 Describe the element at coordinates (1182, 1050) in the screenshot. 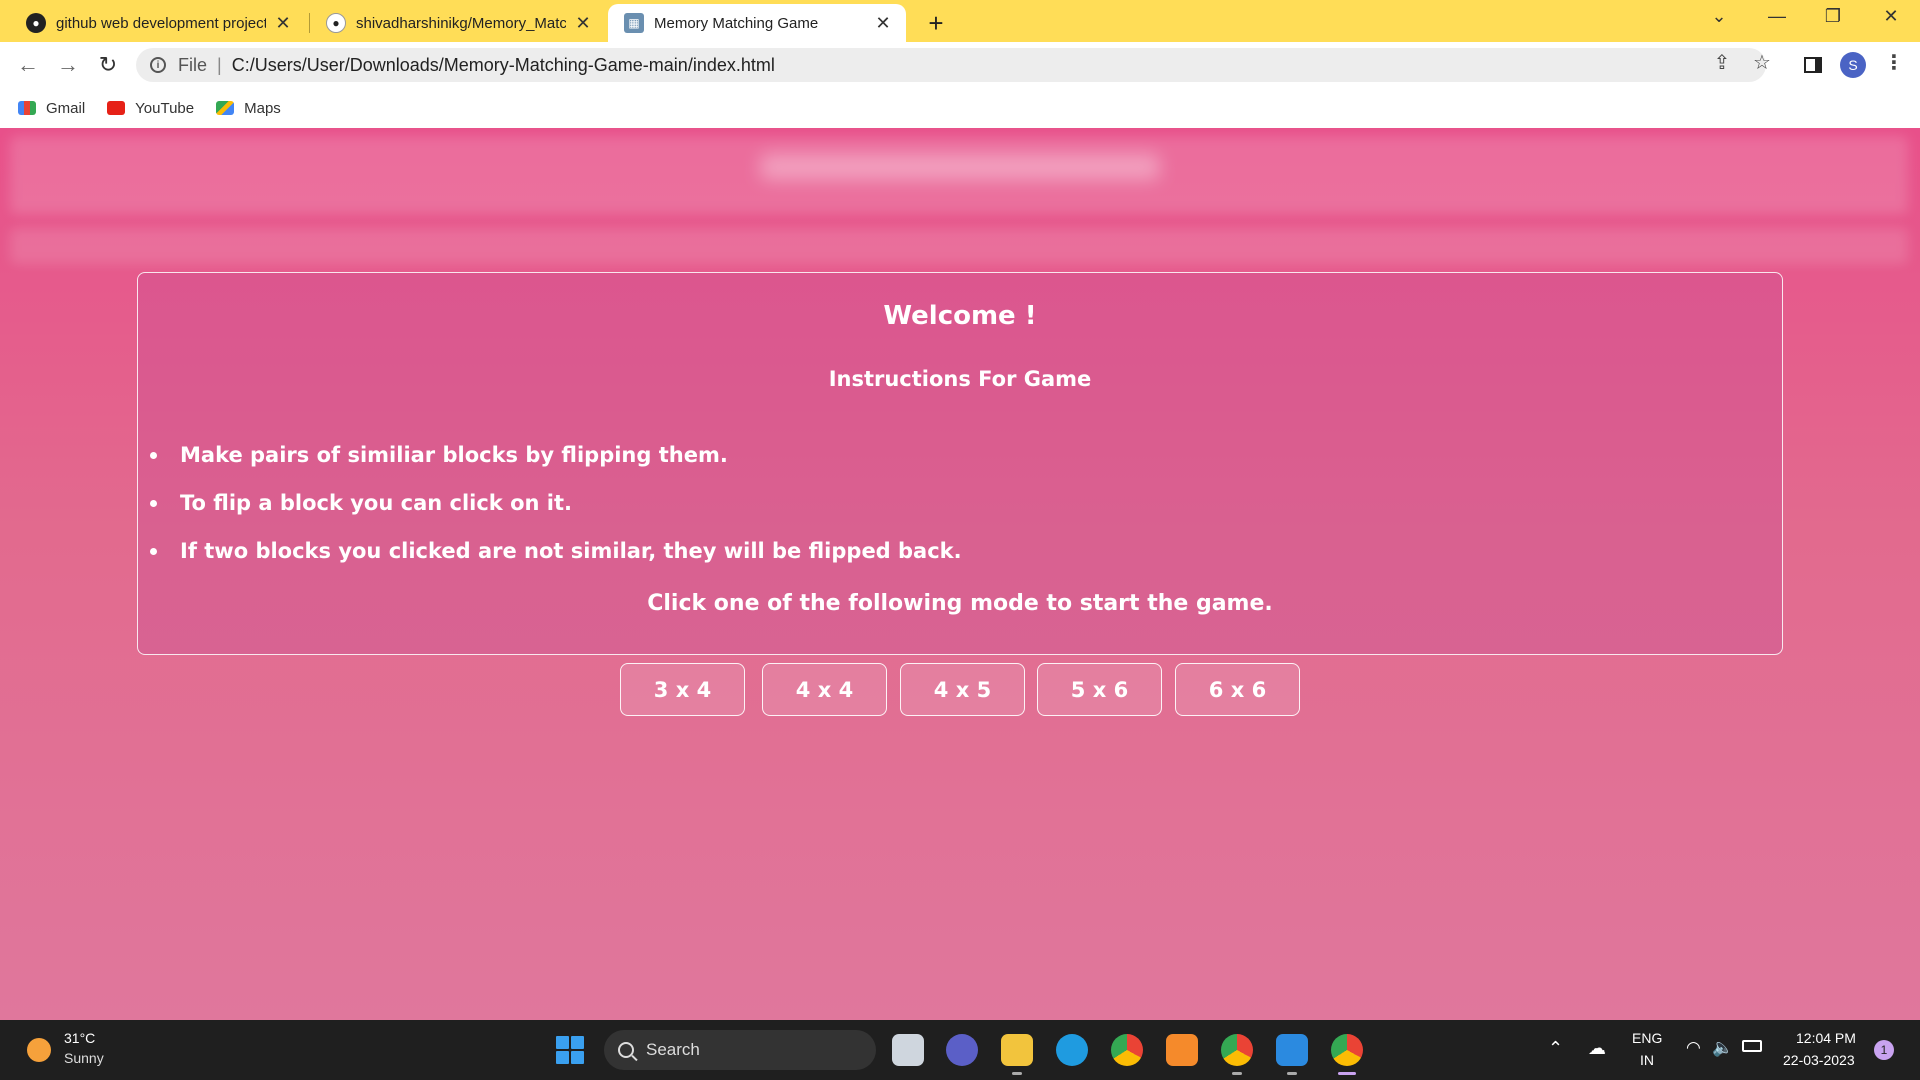

I see `xampp-icon` at that location.